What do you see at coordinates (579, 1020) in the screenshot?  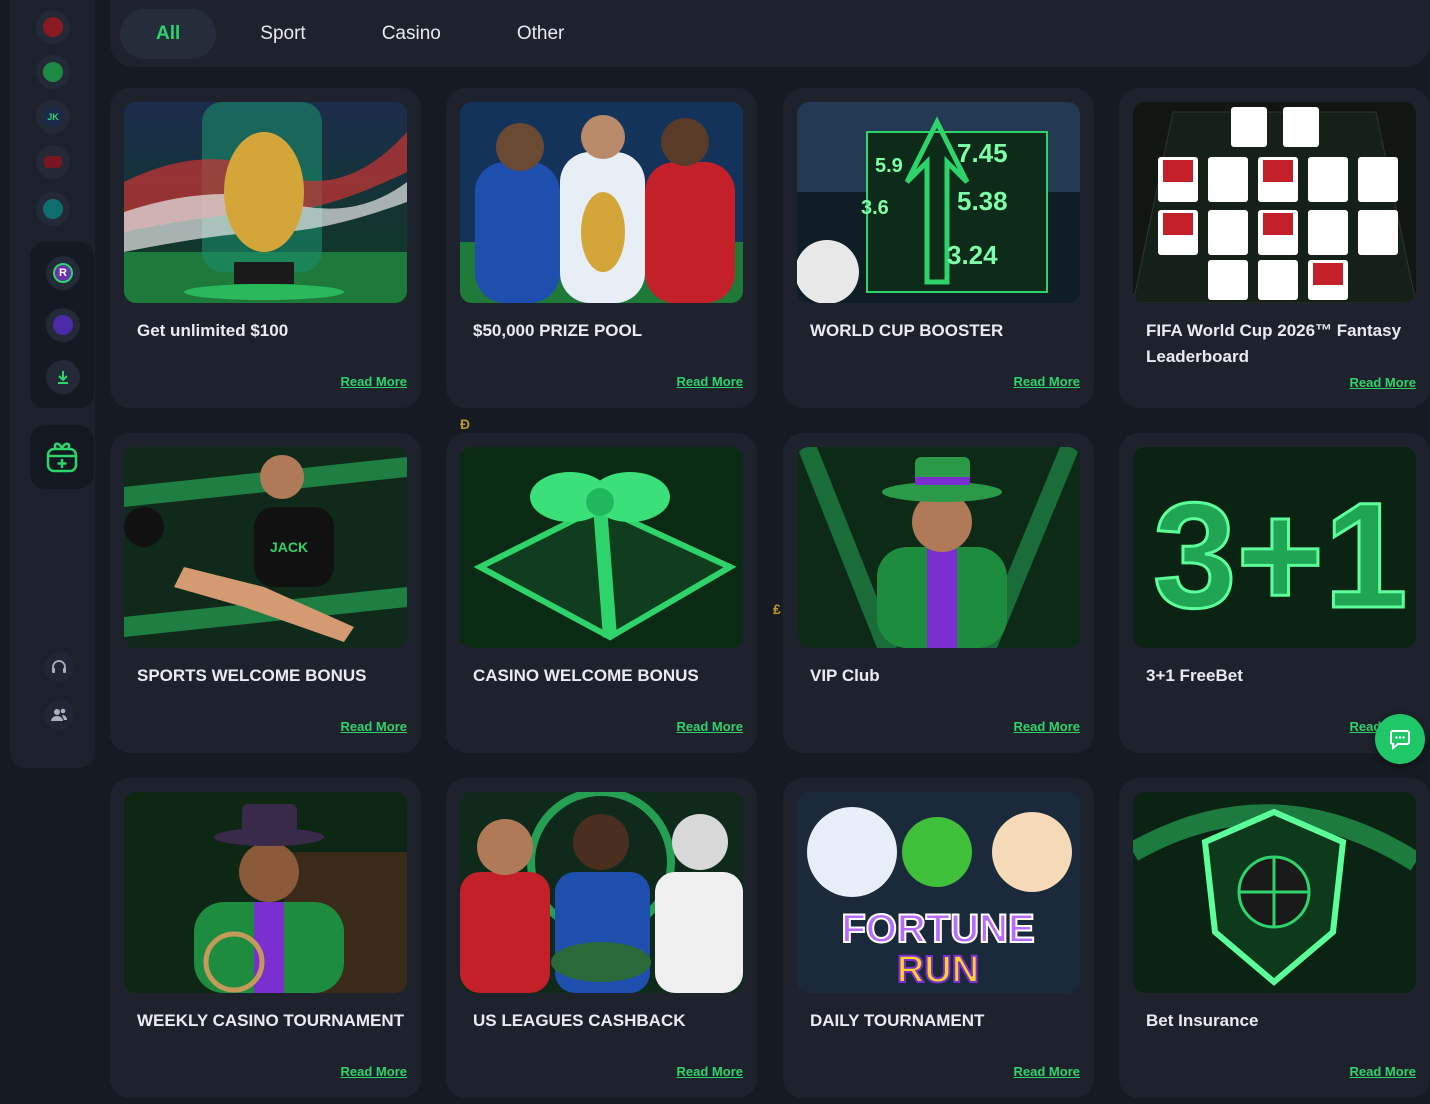 I see `promo-title: US LEAGUES CASHBACK` at bounding box center [579, 1020].